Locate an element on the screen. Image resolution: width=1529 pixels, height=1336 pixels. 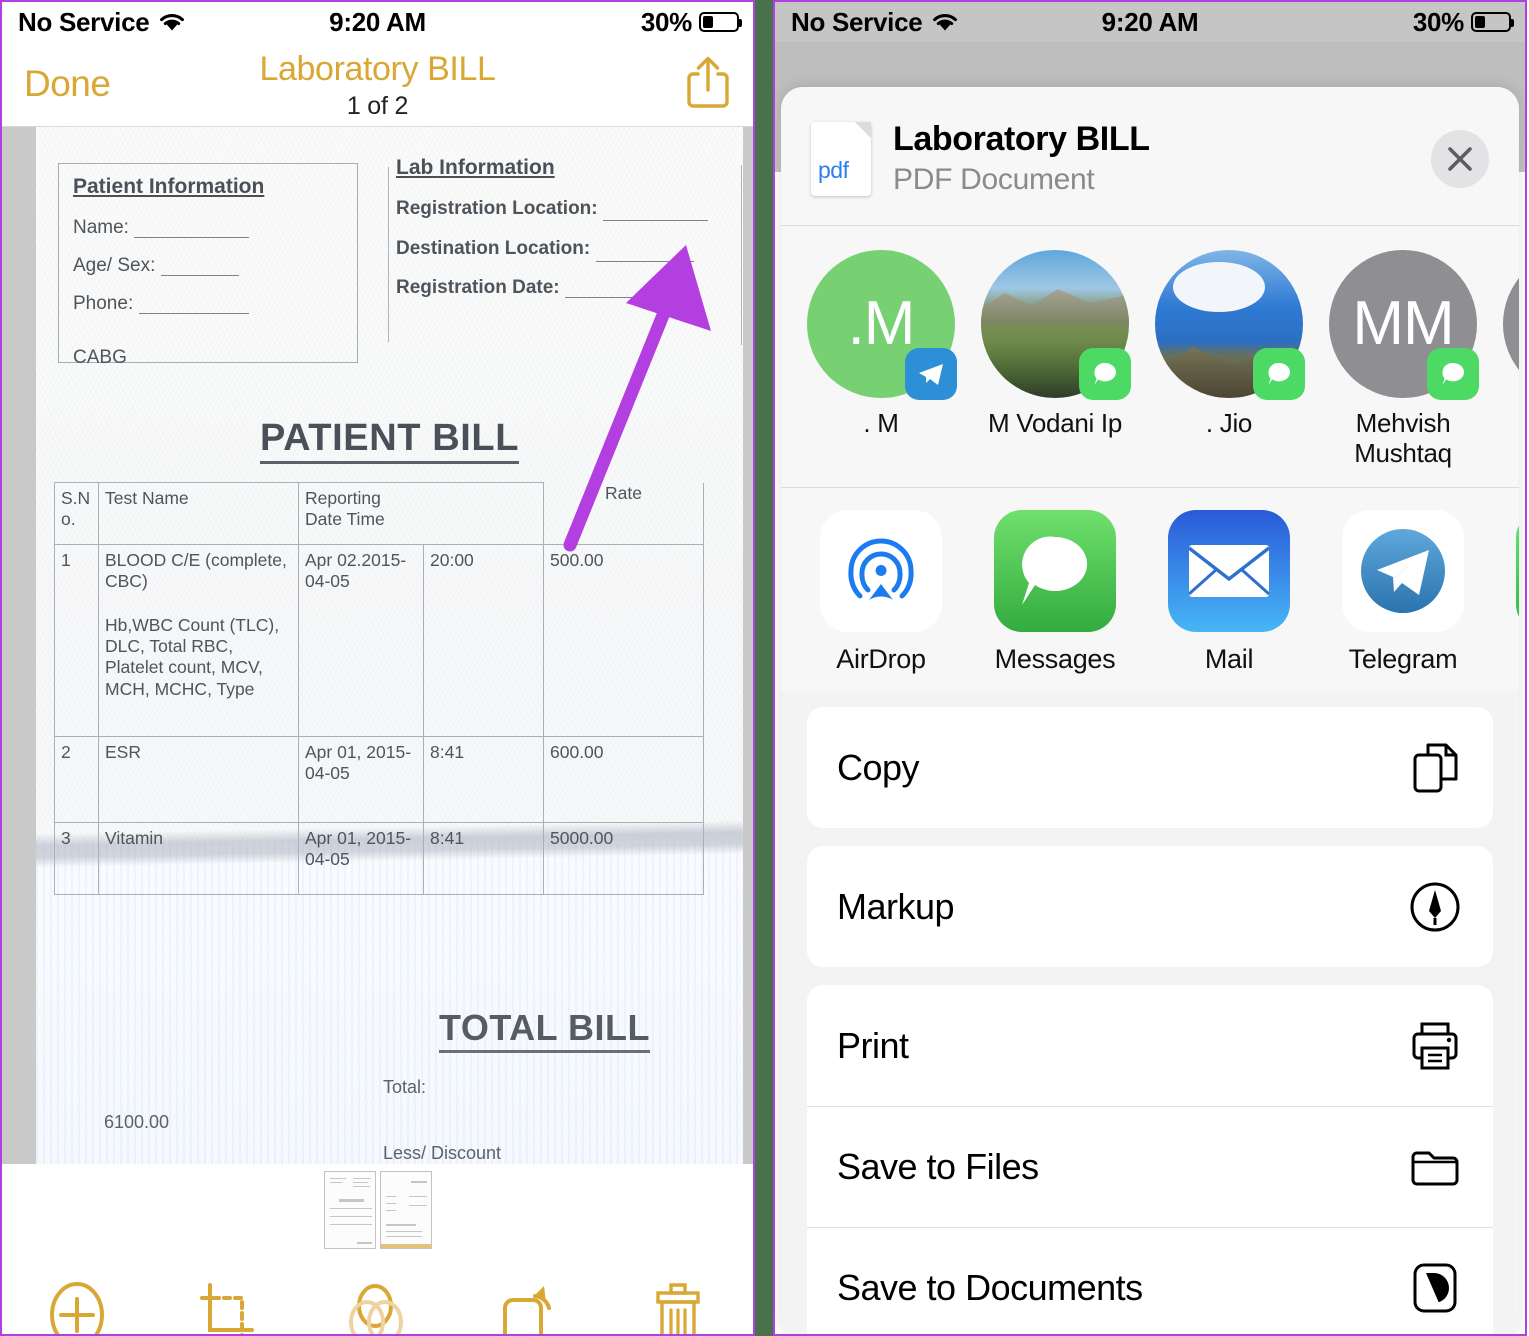
share-app-whatsapp: Wh is located at coordinates (1511, 592).